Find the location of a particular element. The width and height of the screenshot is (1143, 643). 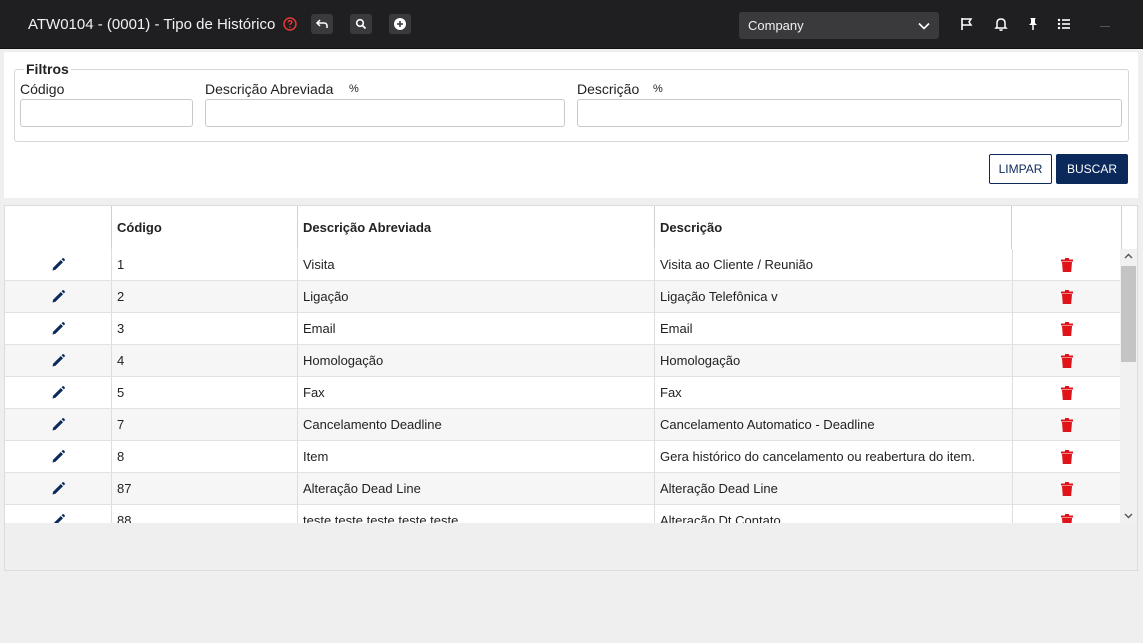

scroll-thumb is located at coordinates (1128, 314).